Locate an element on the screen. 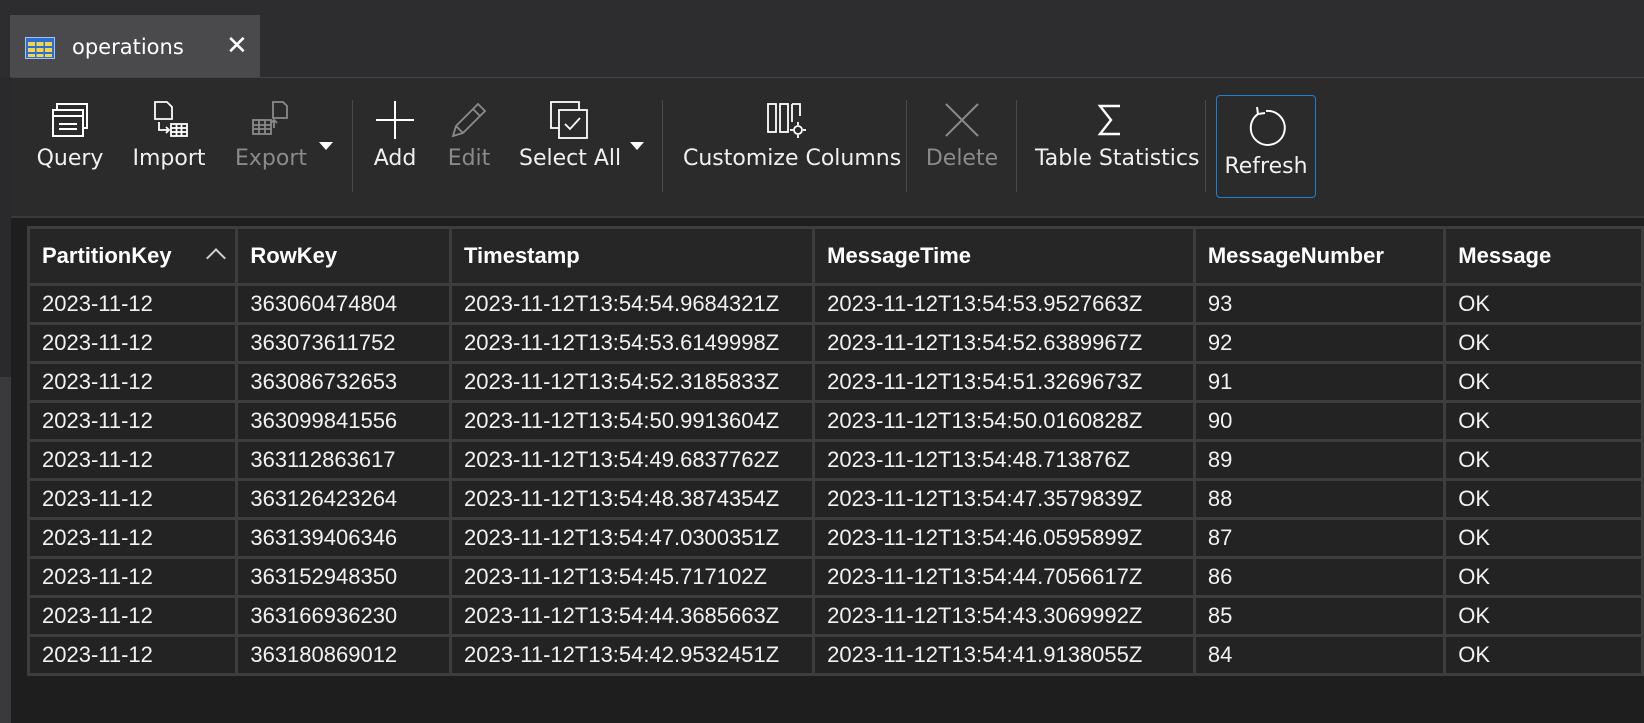 The height and width of the screenshot is (723, 1644). cell-timestamp: 2023-11-12T13:54:49.6837762Z is located at coordinates (632, 460).